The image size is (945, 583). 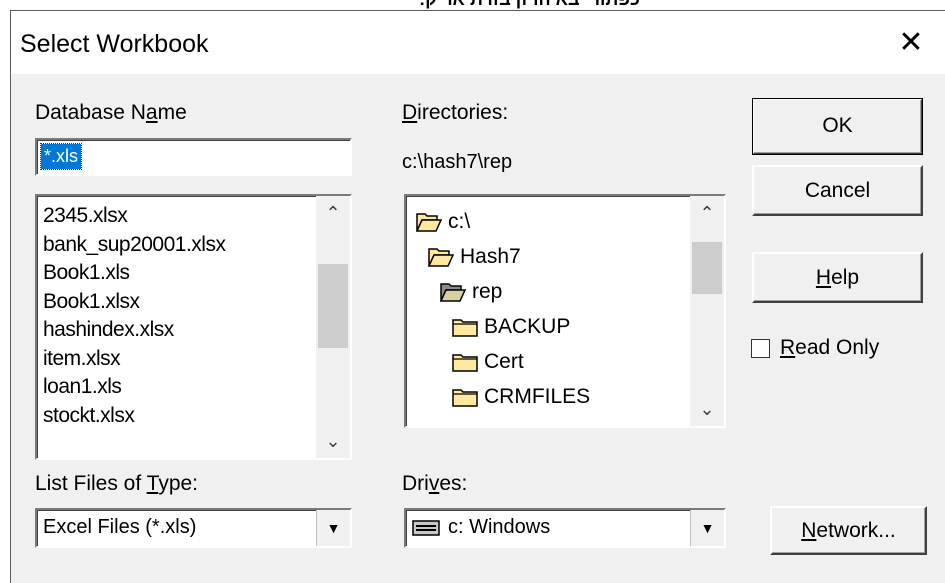 I want to click on ok-button: OK, so click(x=837, y=126).